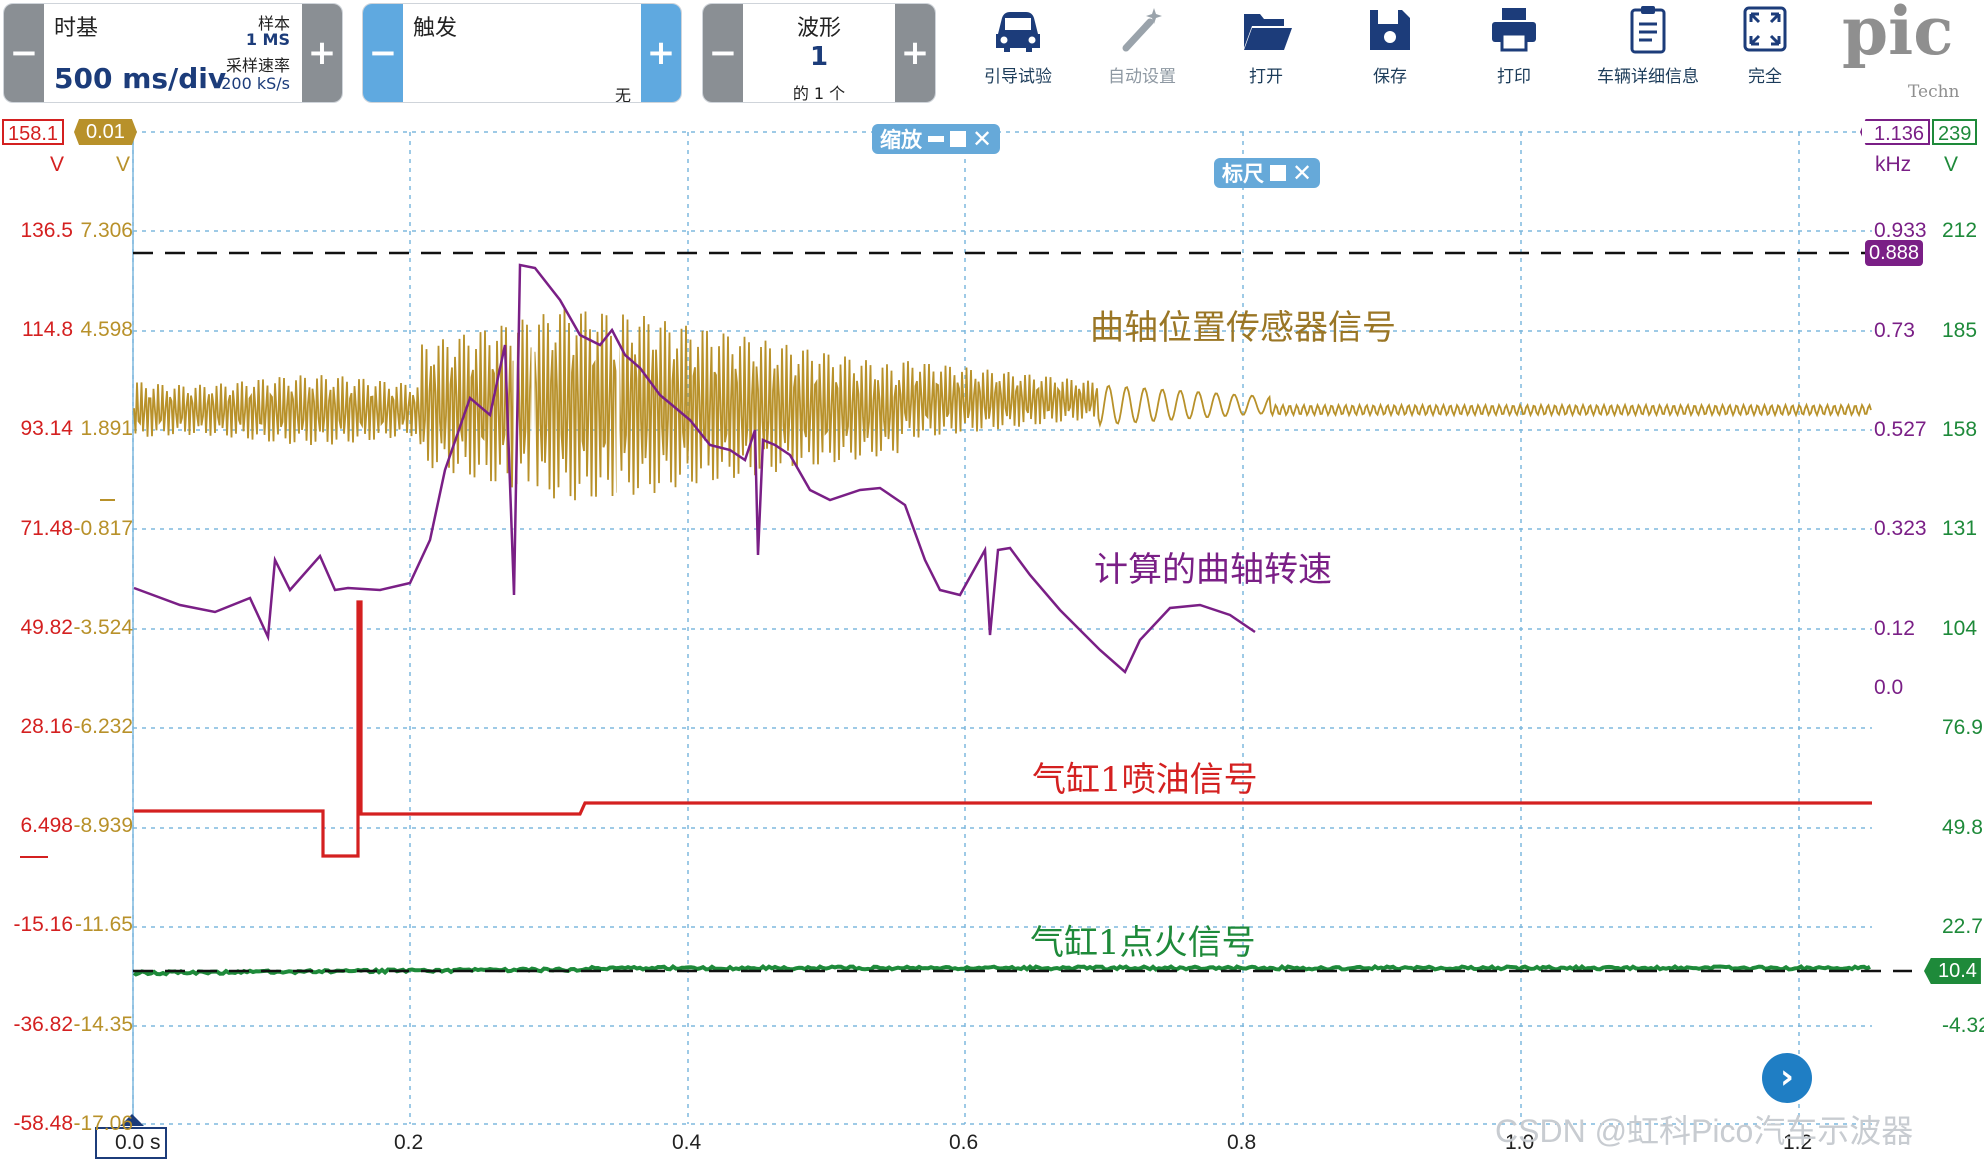 The image size is (1984, 1159). I want to click on channel-b-axis-label: -14.35, so click(103, 1025).